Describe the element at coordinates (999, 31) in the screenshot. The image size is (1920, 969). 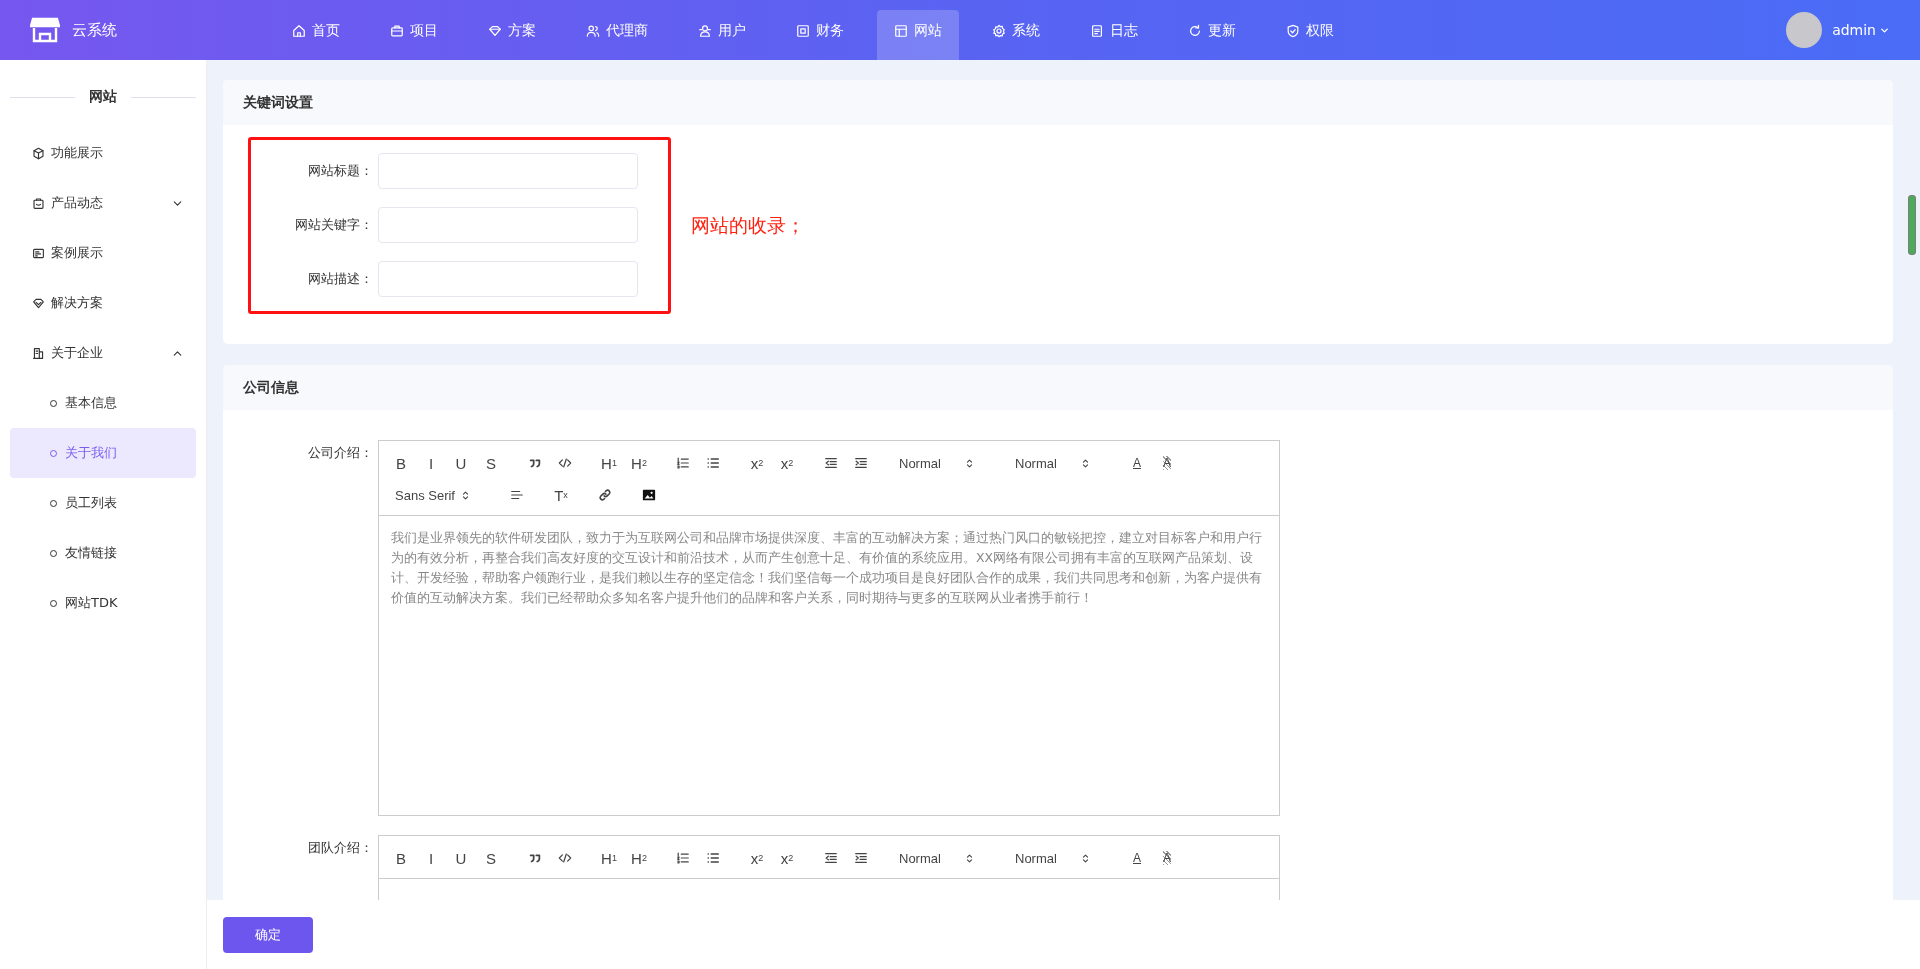
I see `gear-icon` at that location.